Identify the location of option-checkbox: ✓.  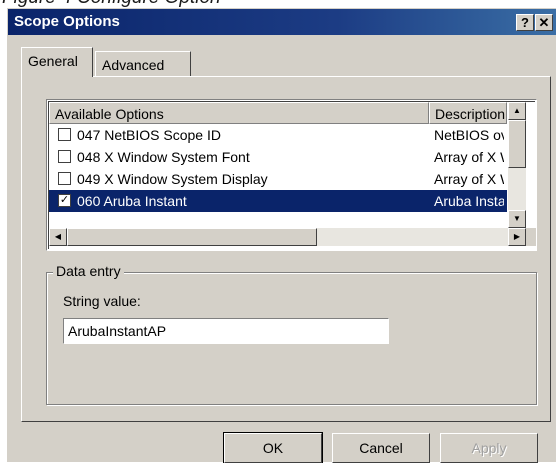
(64, 200).